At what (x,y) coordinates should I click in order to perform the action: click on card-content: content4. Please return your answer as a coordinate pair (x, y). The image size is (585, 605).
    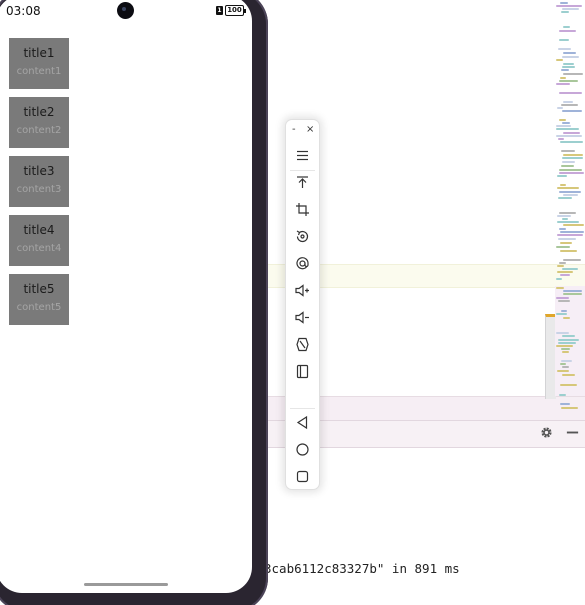
    Looking at the image, I should click on (39, 248).